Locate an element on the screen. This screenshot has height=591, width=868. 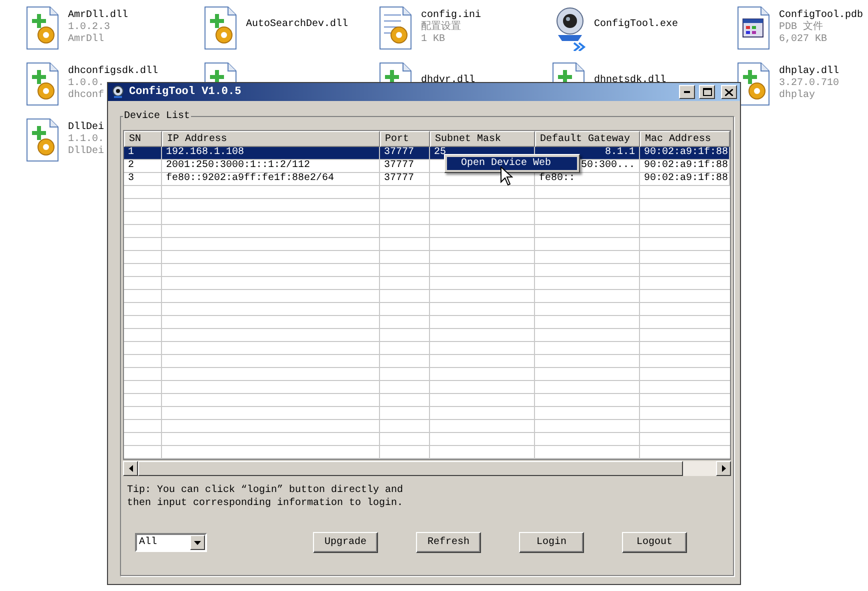
file-name: dhconfigsdk.dll is located at coordinates (113, 72).